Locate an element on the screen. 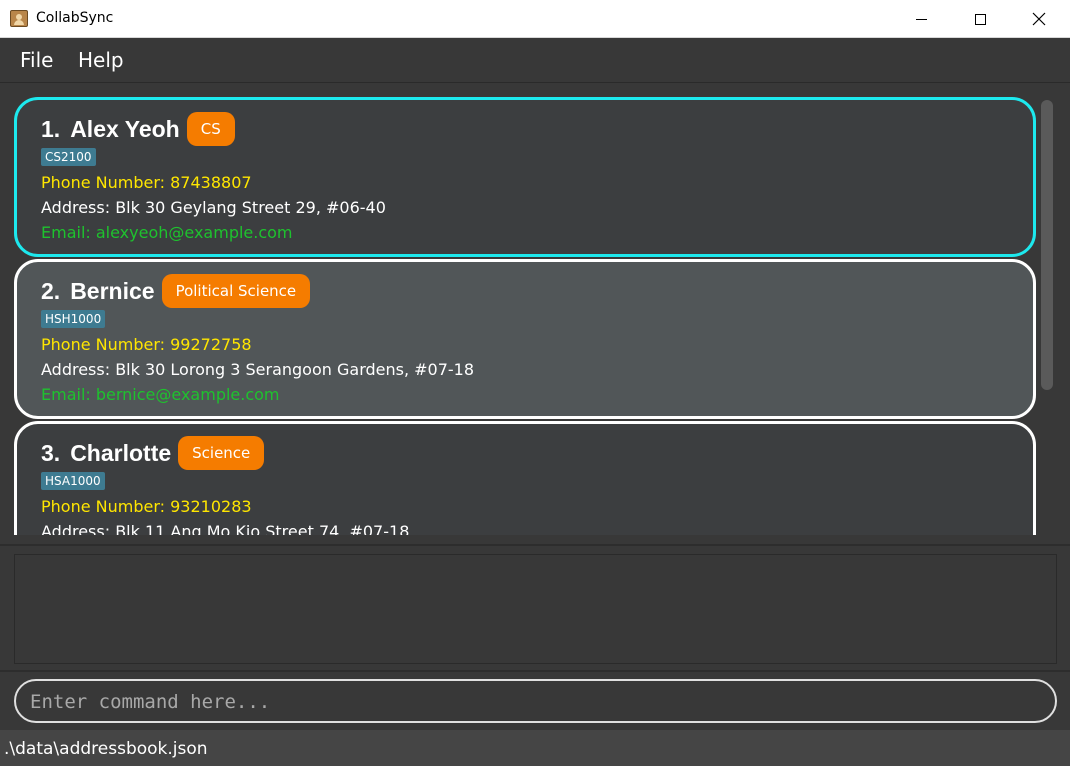 This screenshot has height=766, width=1070. command-box is located at coordinates (535, 701).